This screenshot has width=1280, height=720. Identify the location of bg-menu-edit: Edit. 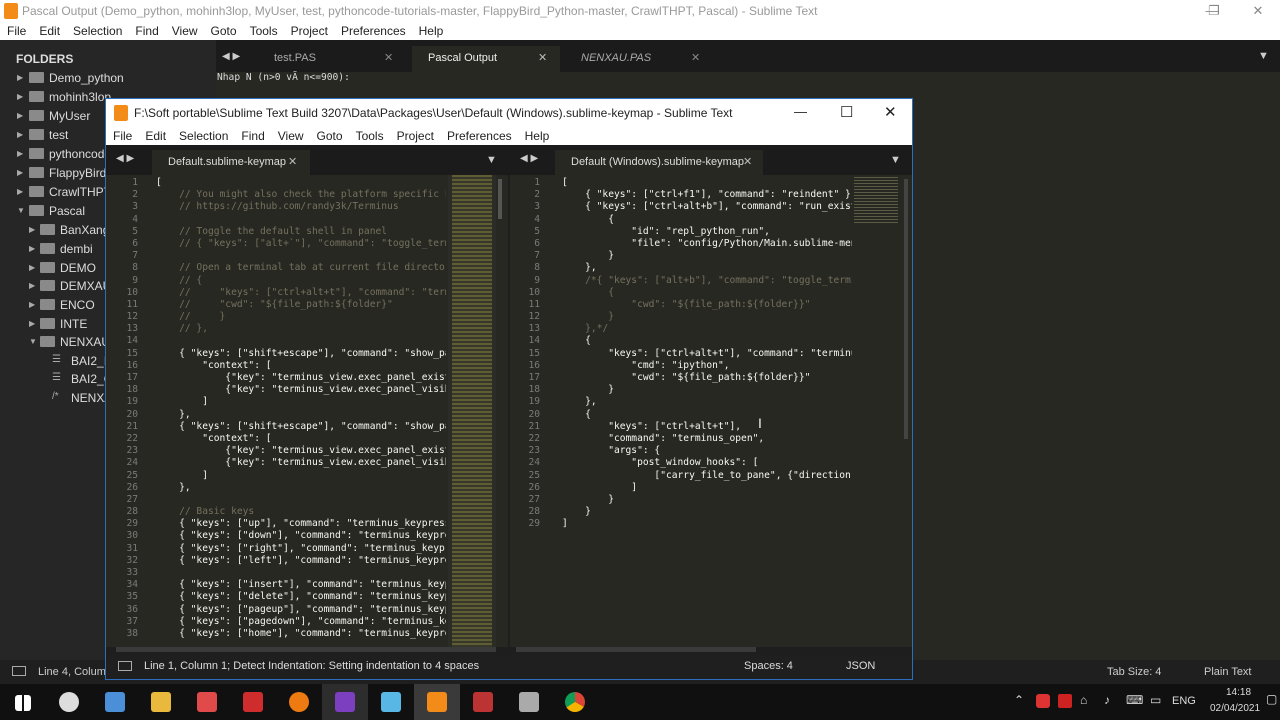
(49, 30).